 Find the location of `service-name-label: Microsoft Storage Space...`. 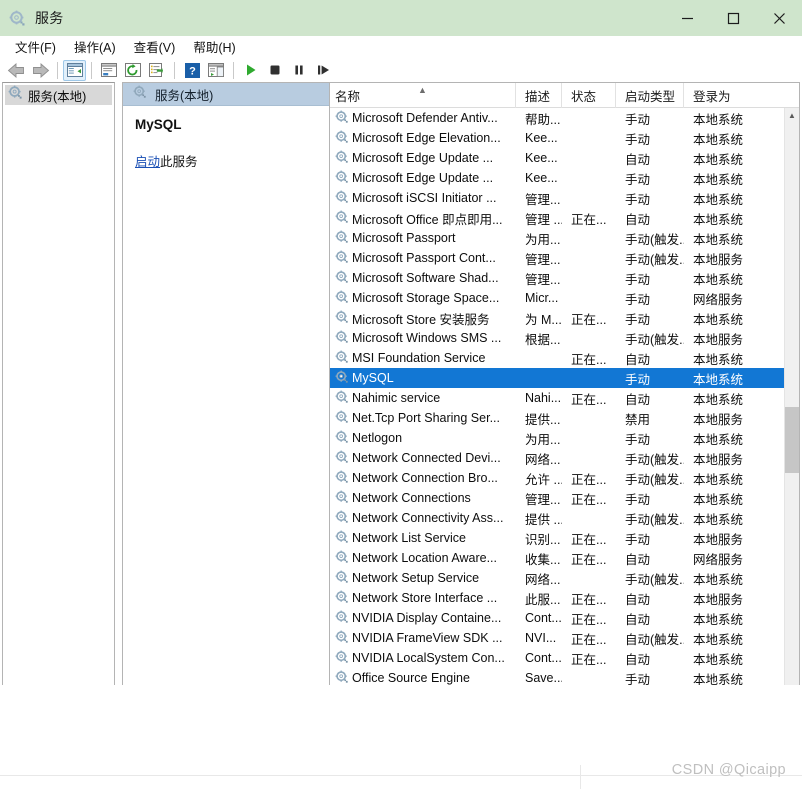

service-name-label: Microsoft Storage Space... is located at coordinates (426, 298).